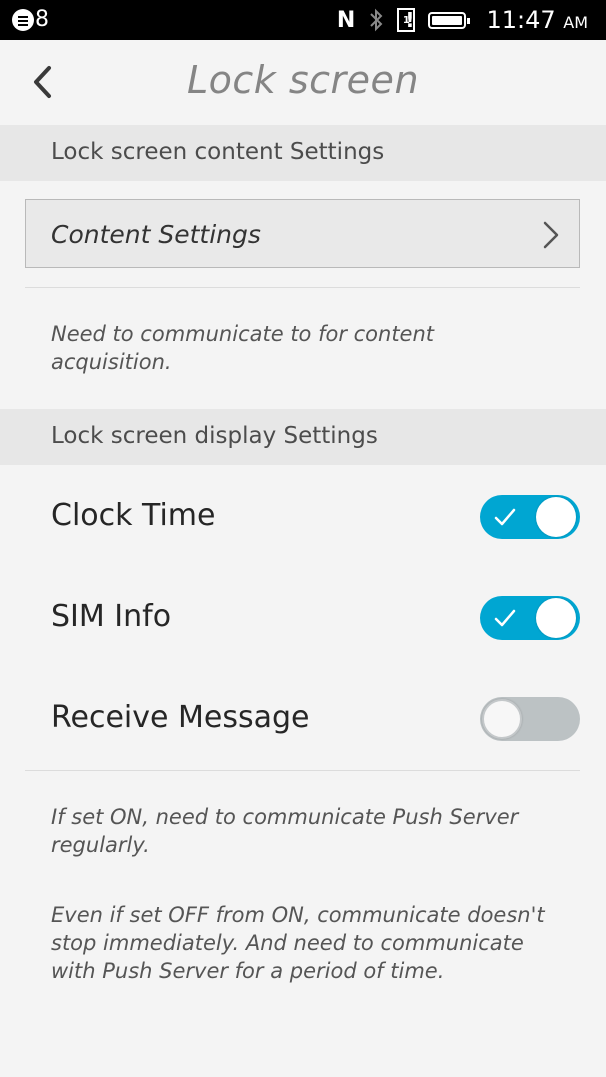 This screenshot has height=1077, width=606. I want to click on sim-info-toggle, so click(530, 618).